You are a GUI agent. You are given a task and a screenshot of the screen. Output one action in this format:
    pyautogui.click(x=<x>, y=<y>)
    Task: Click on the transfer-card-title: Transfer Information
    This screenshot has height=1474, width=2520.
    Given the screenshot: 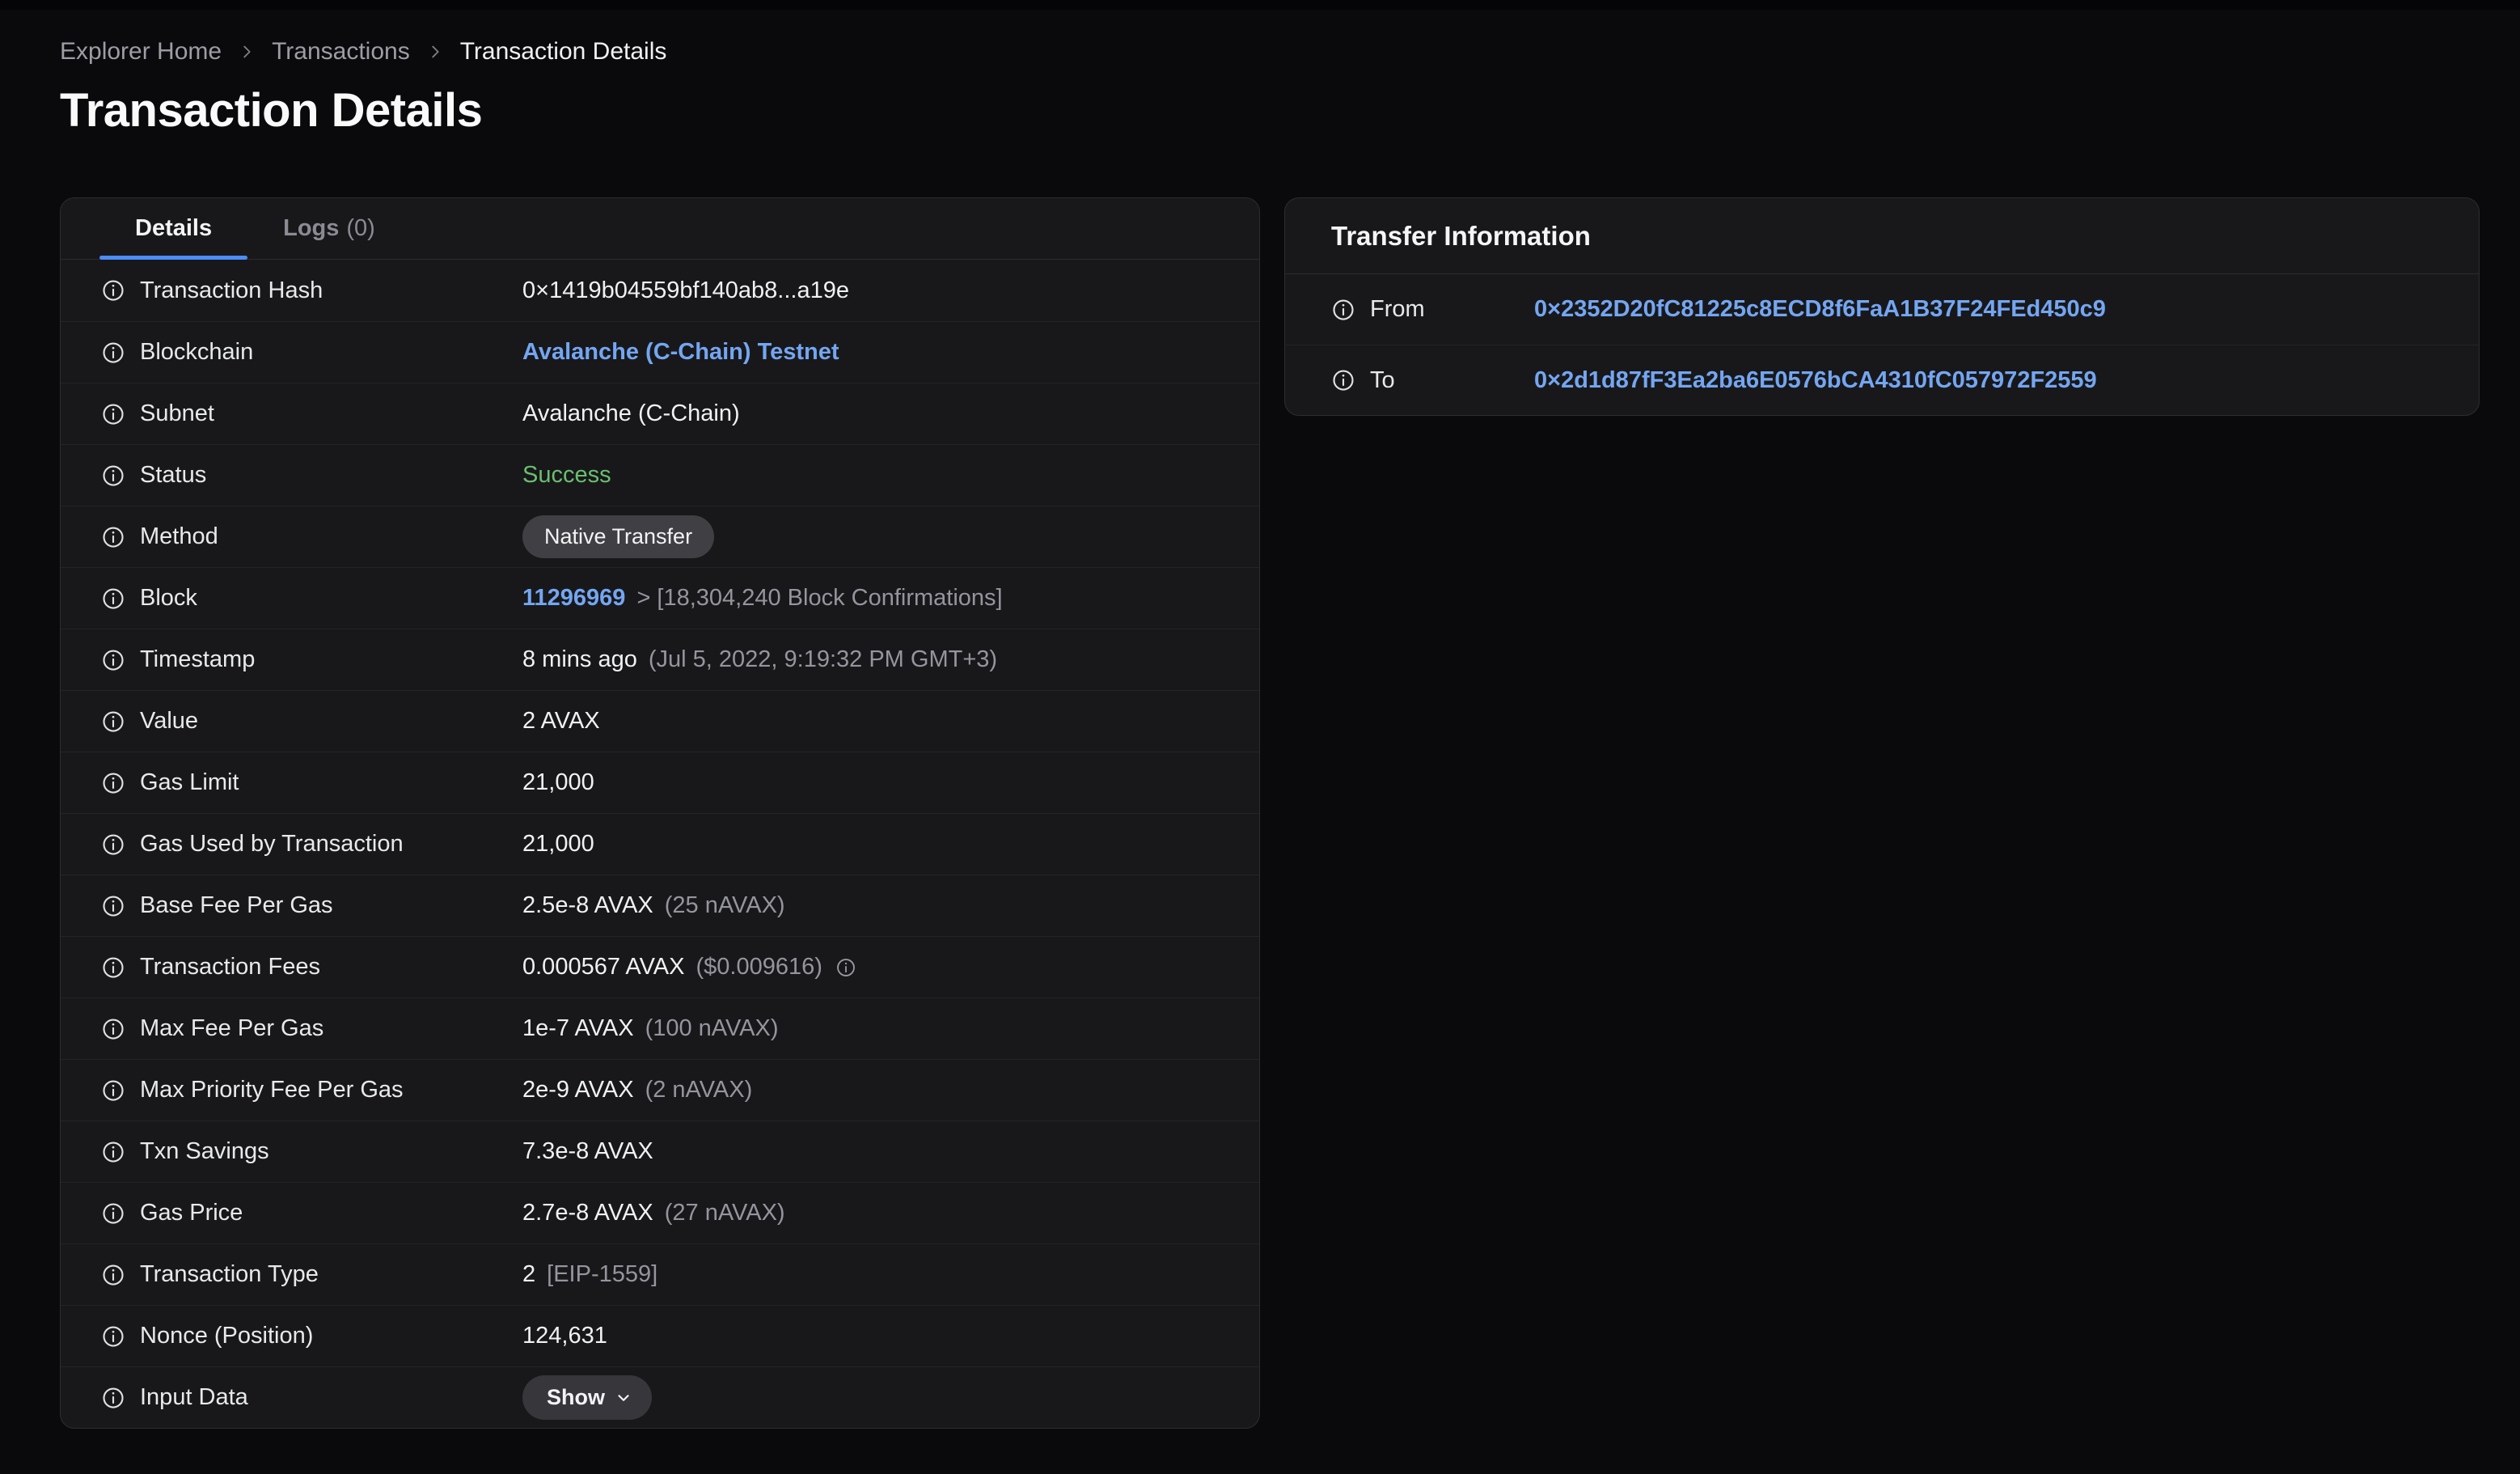 What is the action you would take?
    pyautogui.click(x=1882, y=236)
    